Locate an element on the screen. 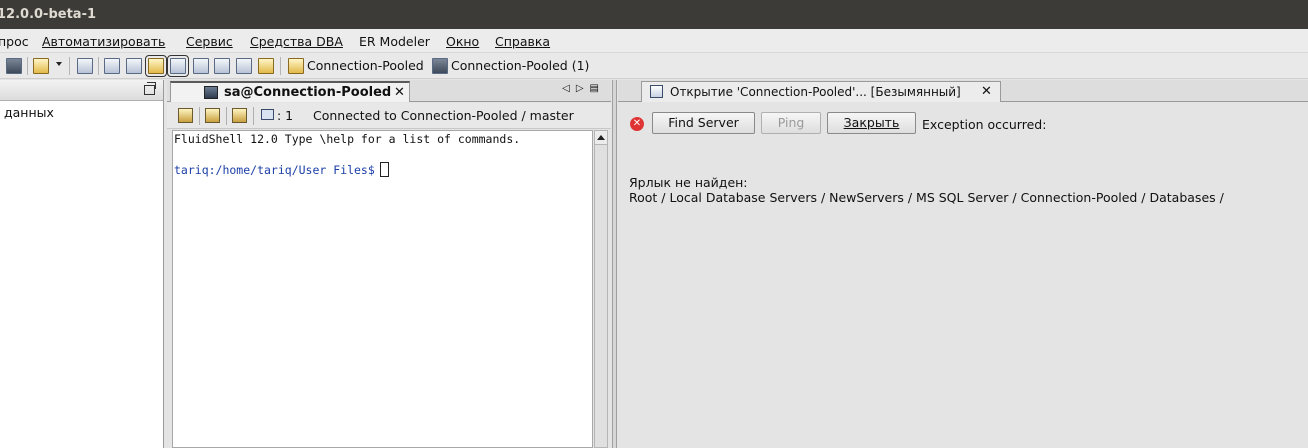  layout-grid-icon is located at coordinates (112, 66).